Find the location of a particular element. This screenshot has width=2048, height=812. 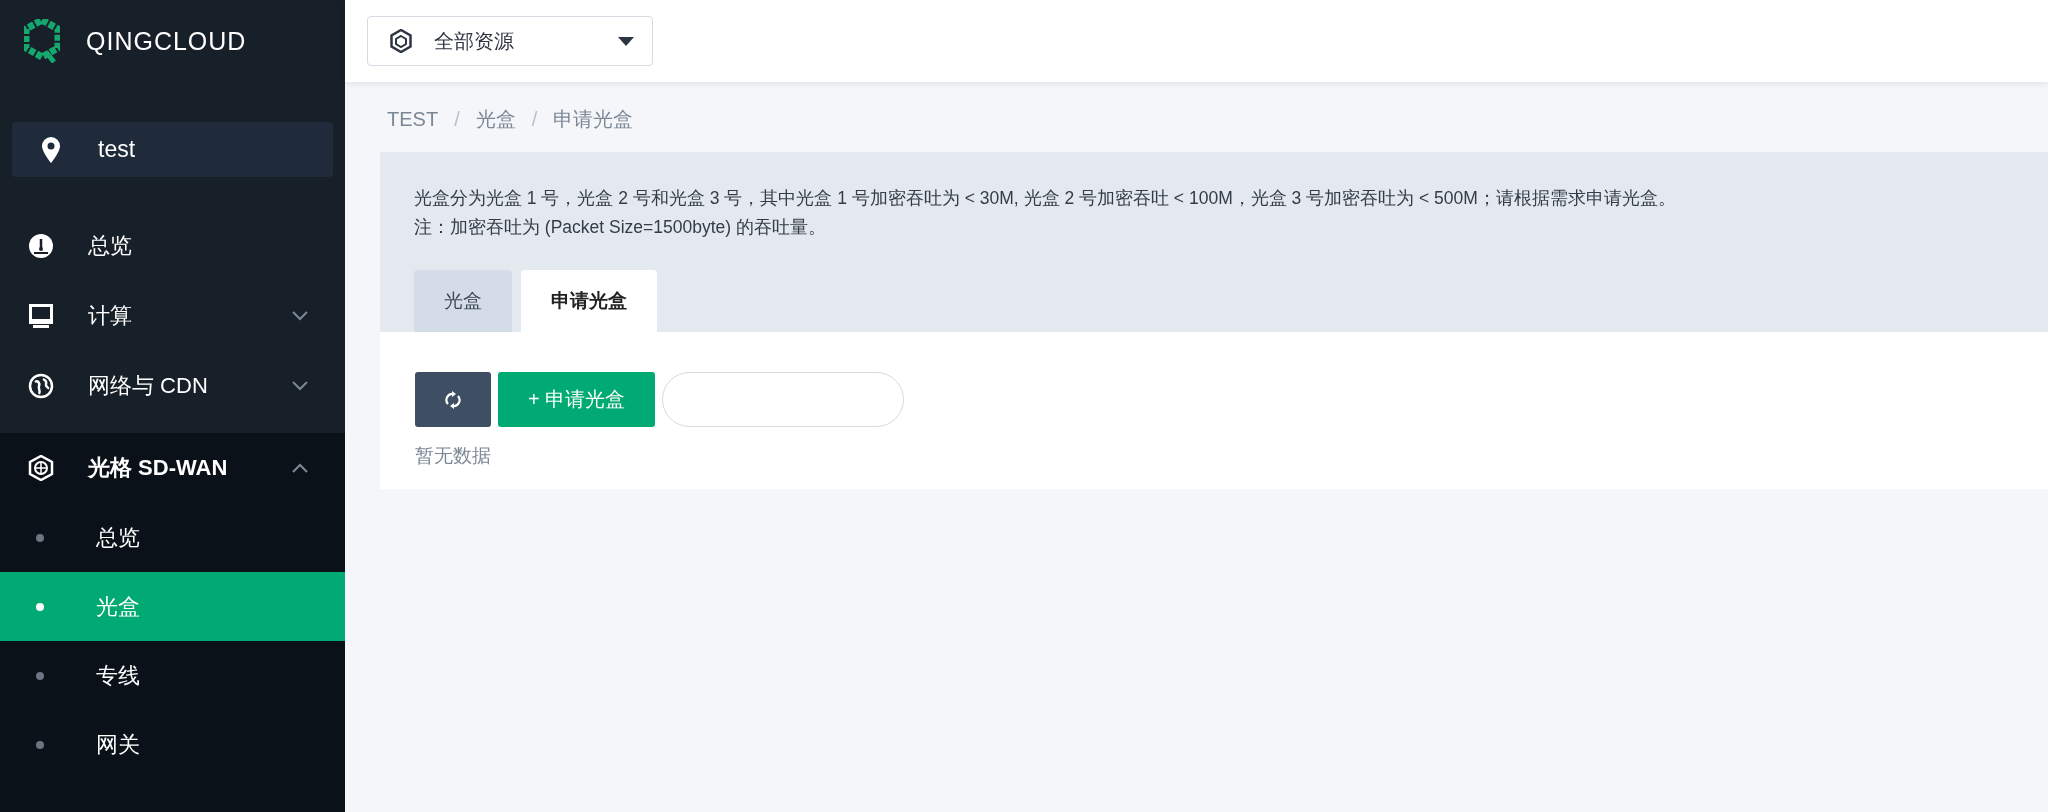

hexagon-icon is located at coordinates (401, 41).